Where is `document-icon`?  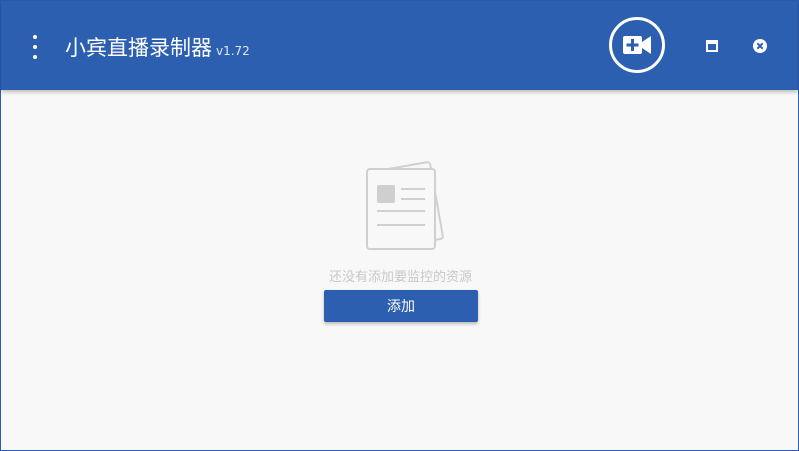 document-icon is located at coordinates (405, 205).